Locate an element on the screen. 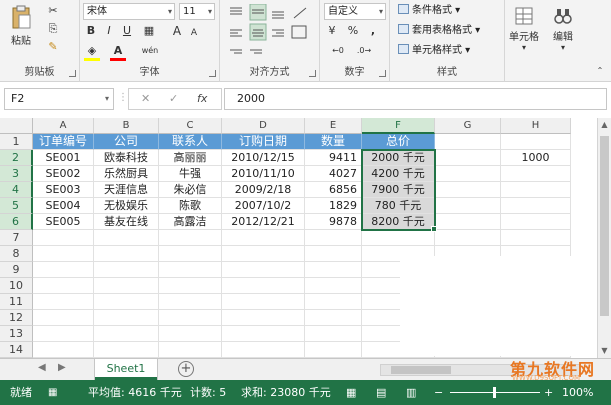 The height and width of the screenshot is (405, 611). increase-decimal-icon: ←0 is located at coordinates (338, 51).